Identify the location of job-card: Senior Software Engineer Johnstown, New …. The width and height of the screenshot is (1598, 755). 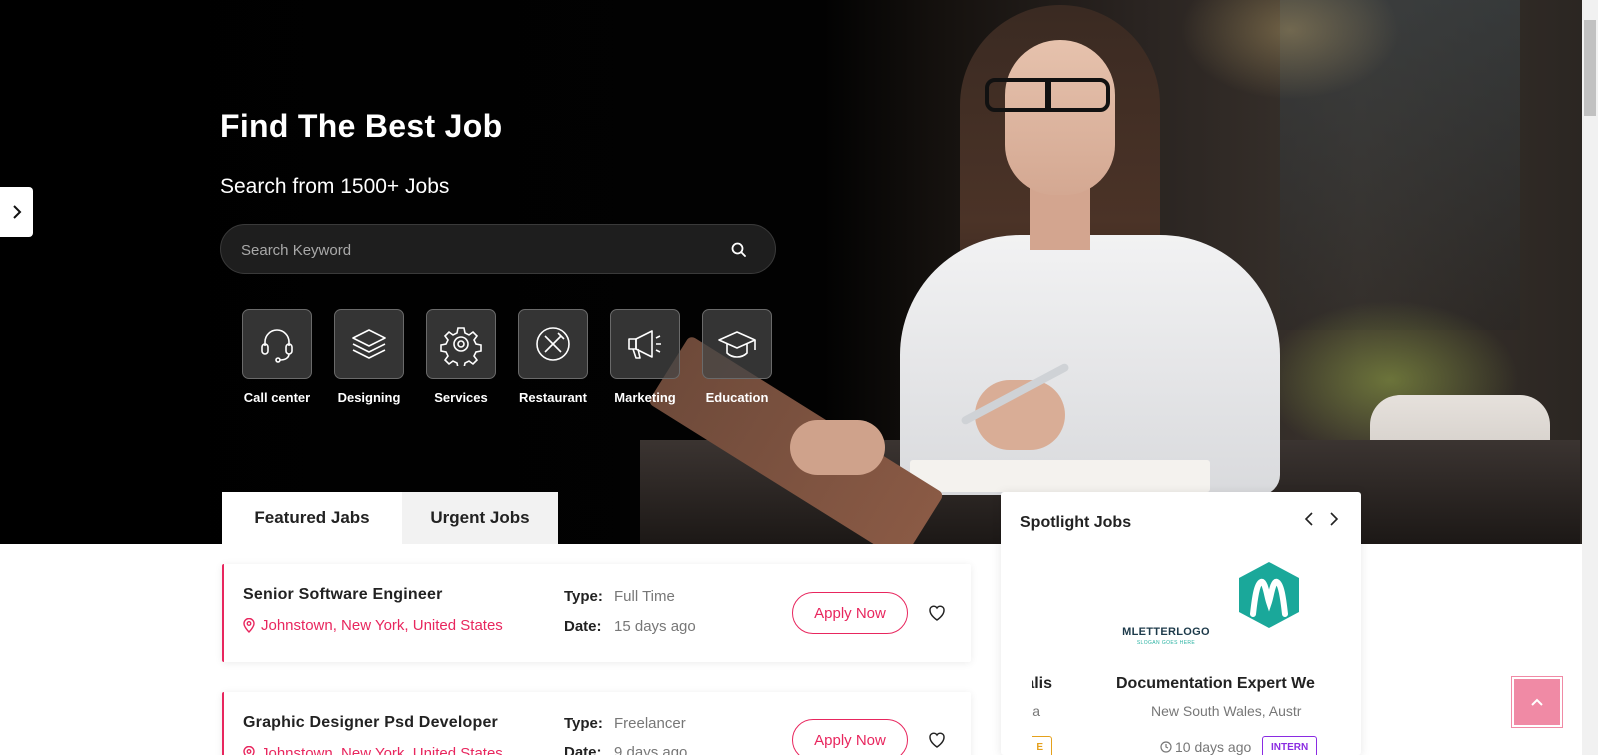
(596, 613).